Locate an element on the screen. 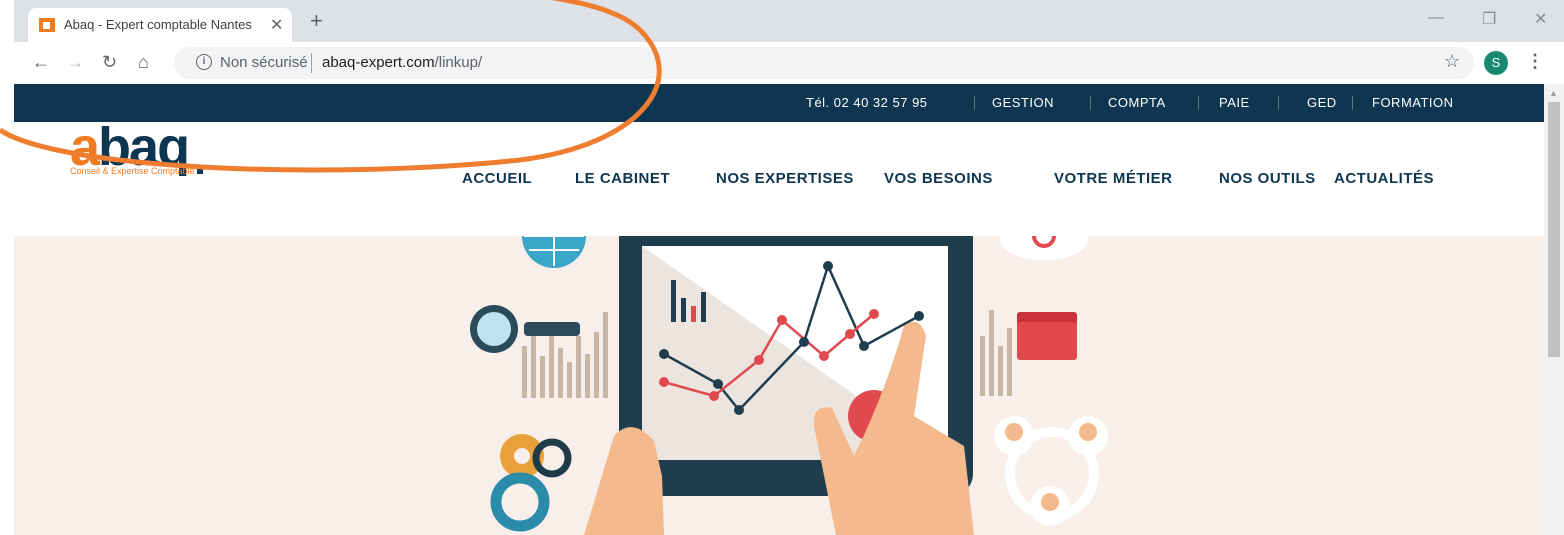  annotation-ellipse is located at coordinates (331, 86).